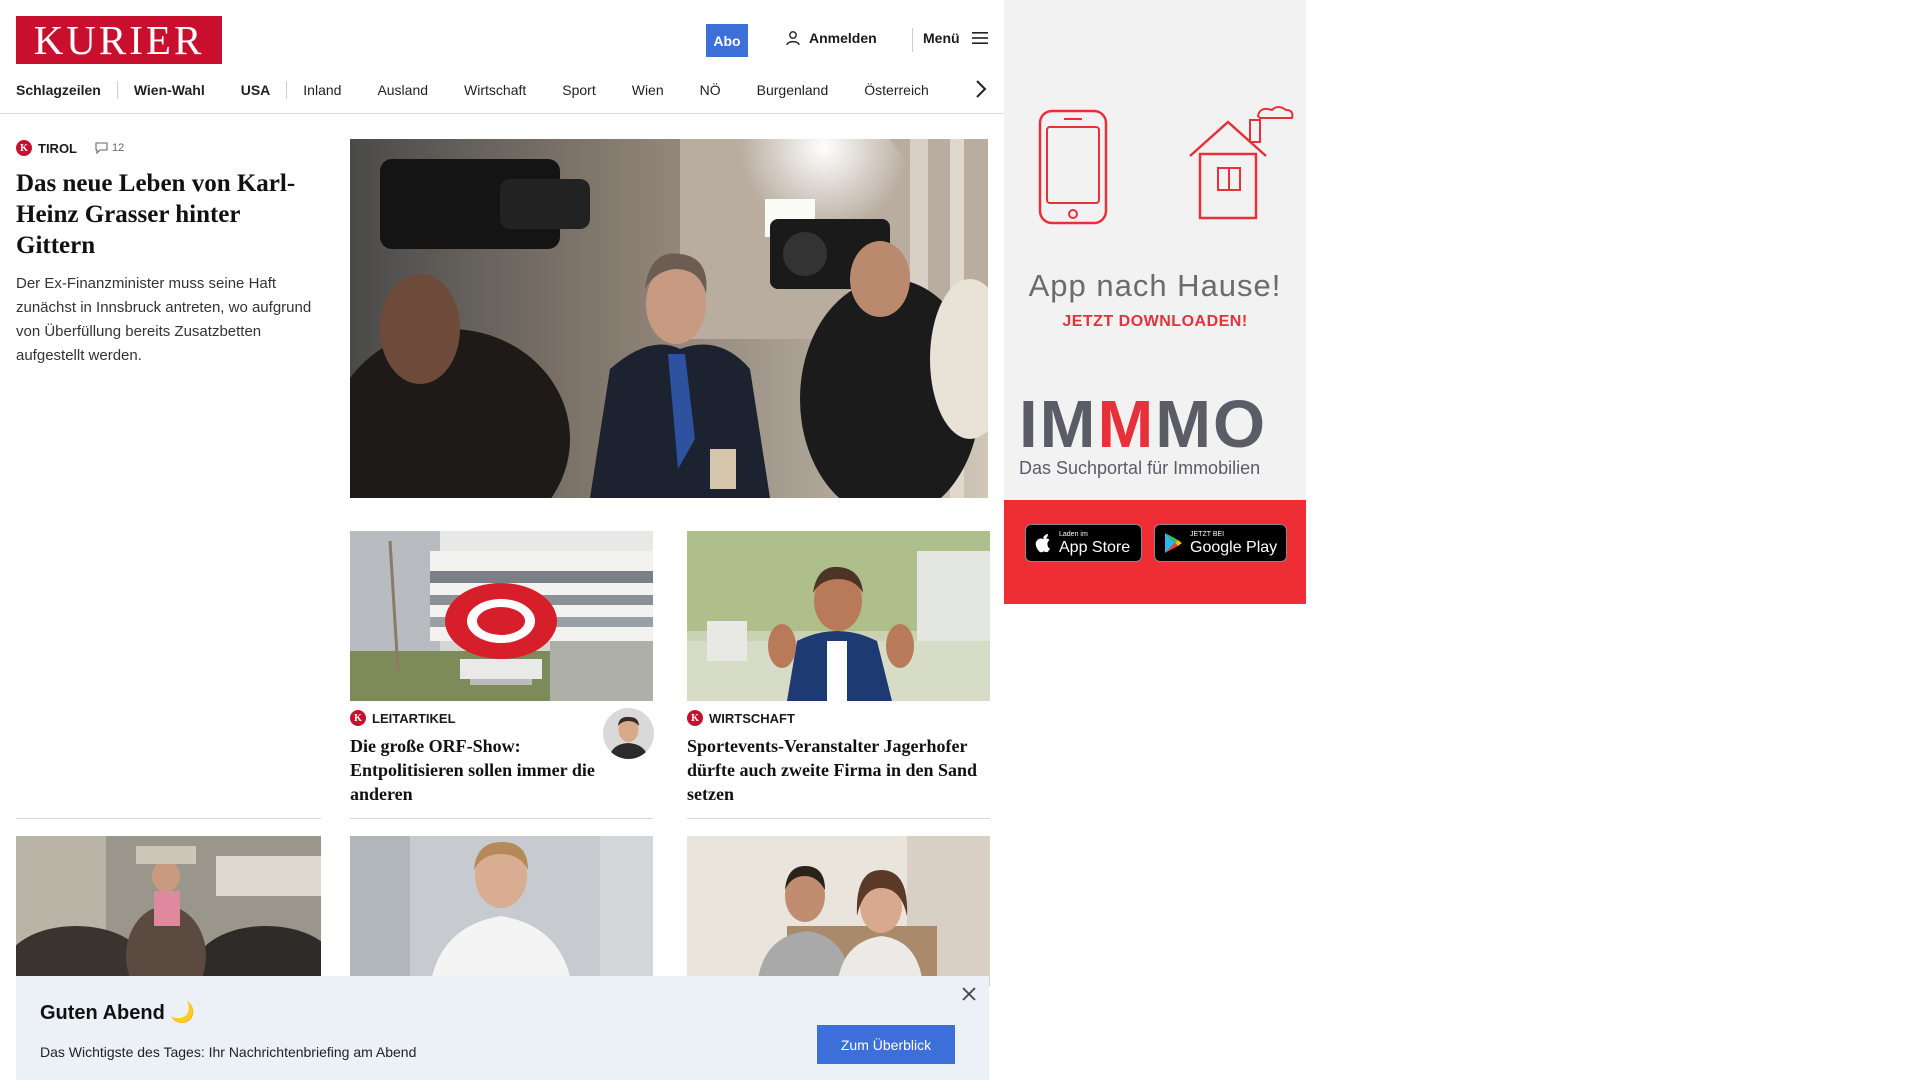 The width and height of the screenshot is (1920, 1080). I want to click on user-icon, so click(793, 38).